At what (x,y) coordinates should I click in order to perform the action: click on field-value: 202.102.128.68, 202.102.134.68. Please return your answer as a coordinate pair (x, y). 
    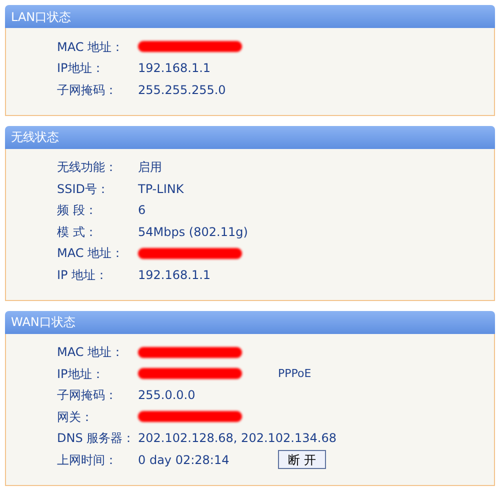
    Looking at the image, I should click on (237, 439).